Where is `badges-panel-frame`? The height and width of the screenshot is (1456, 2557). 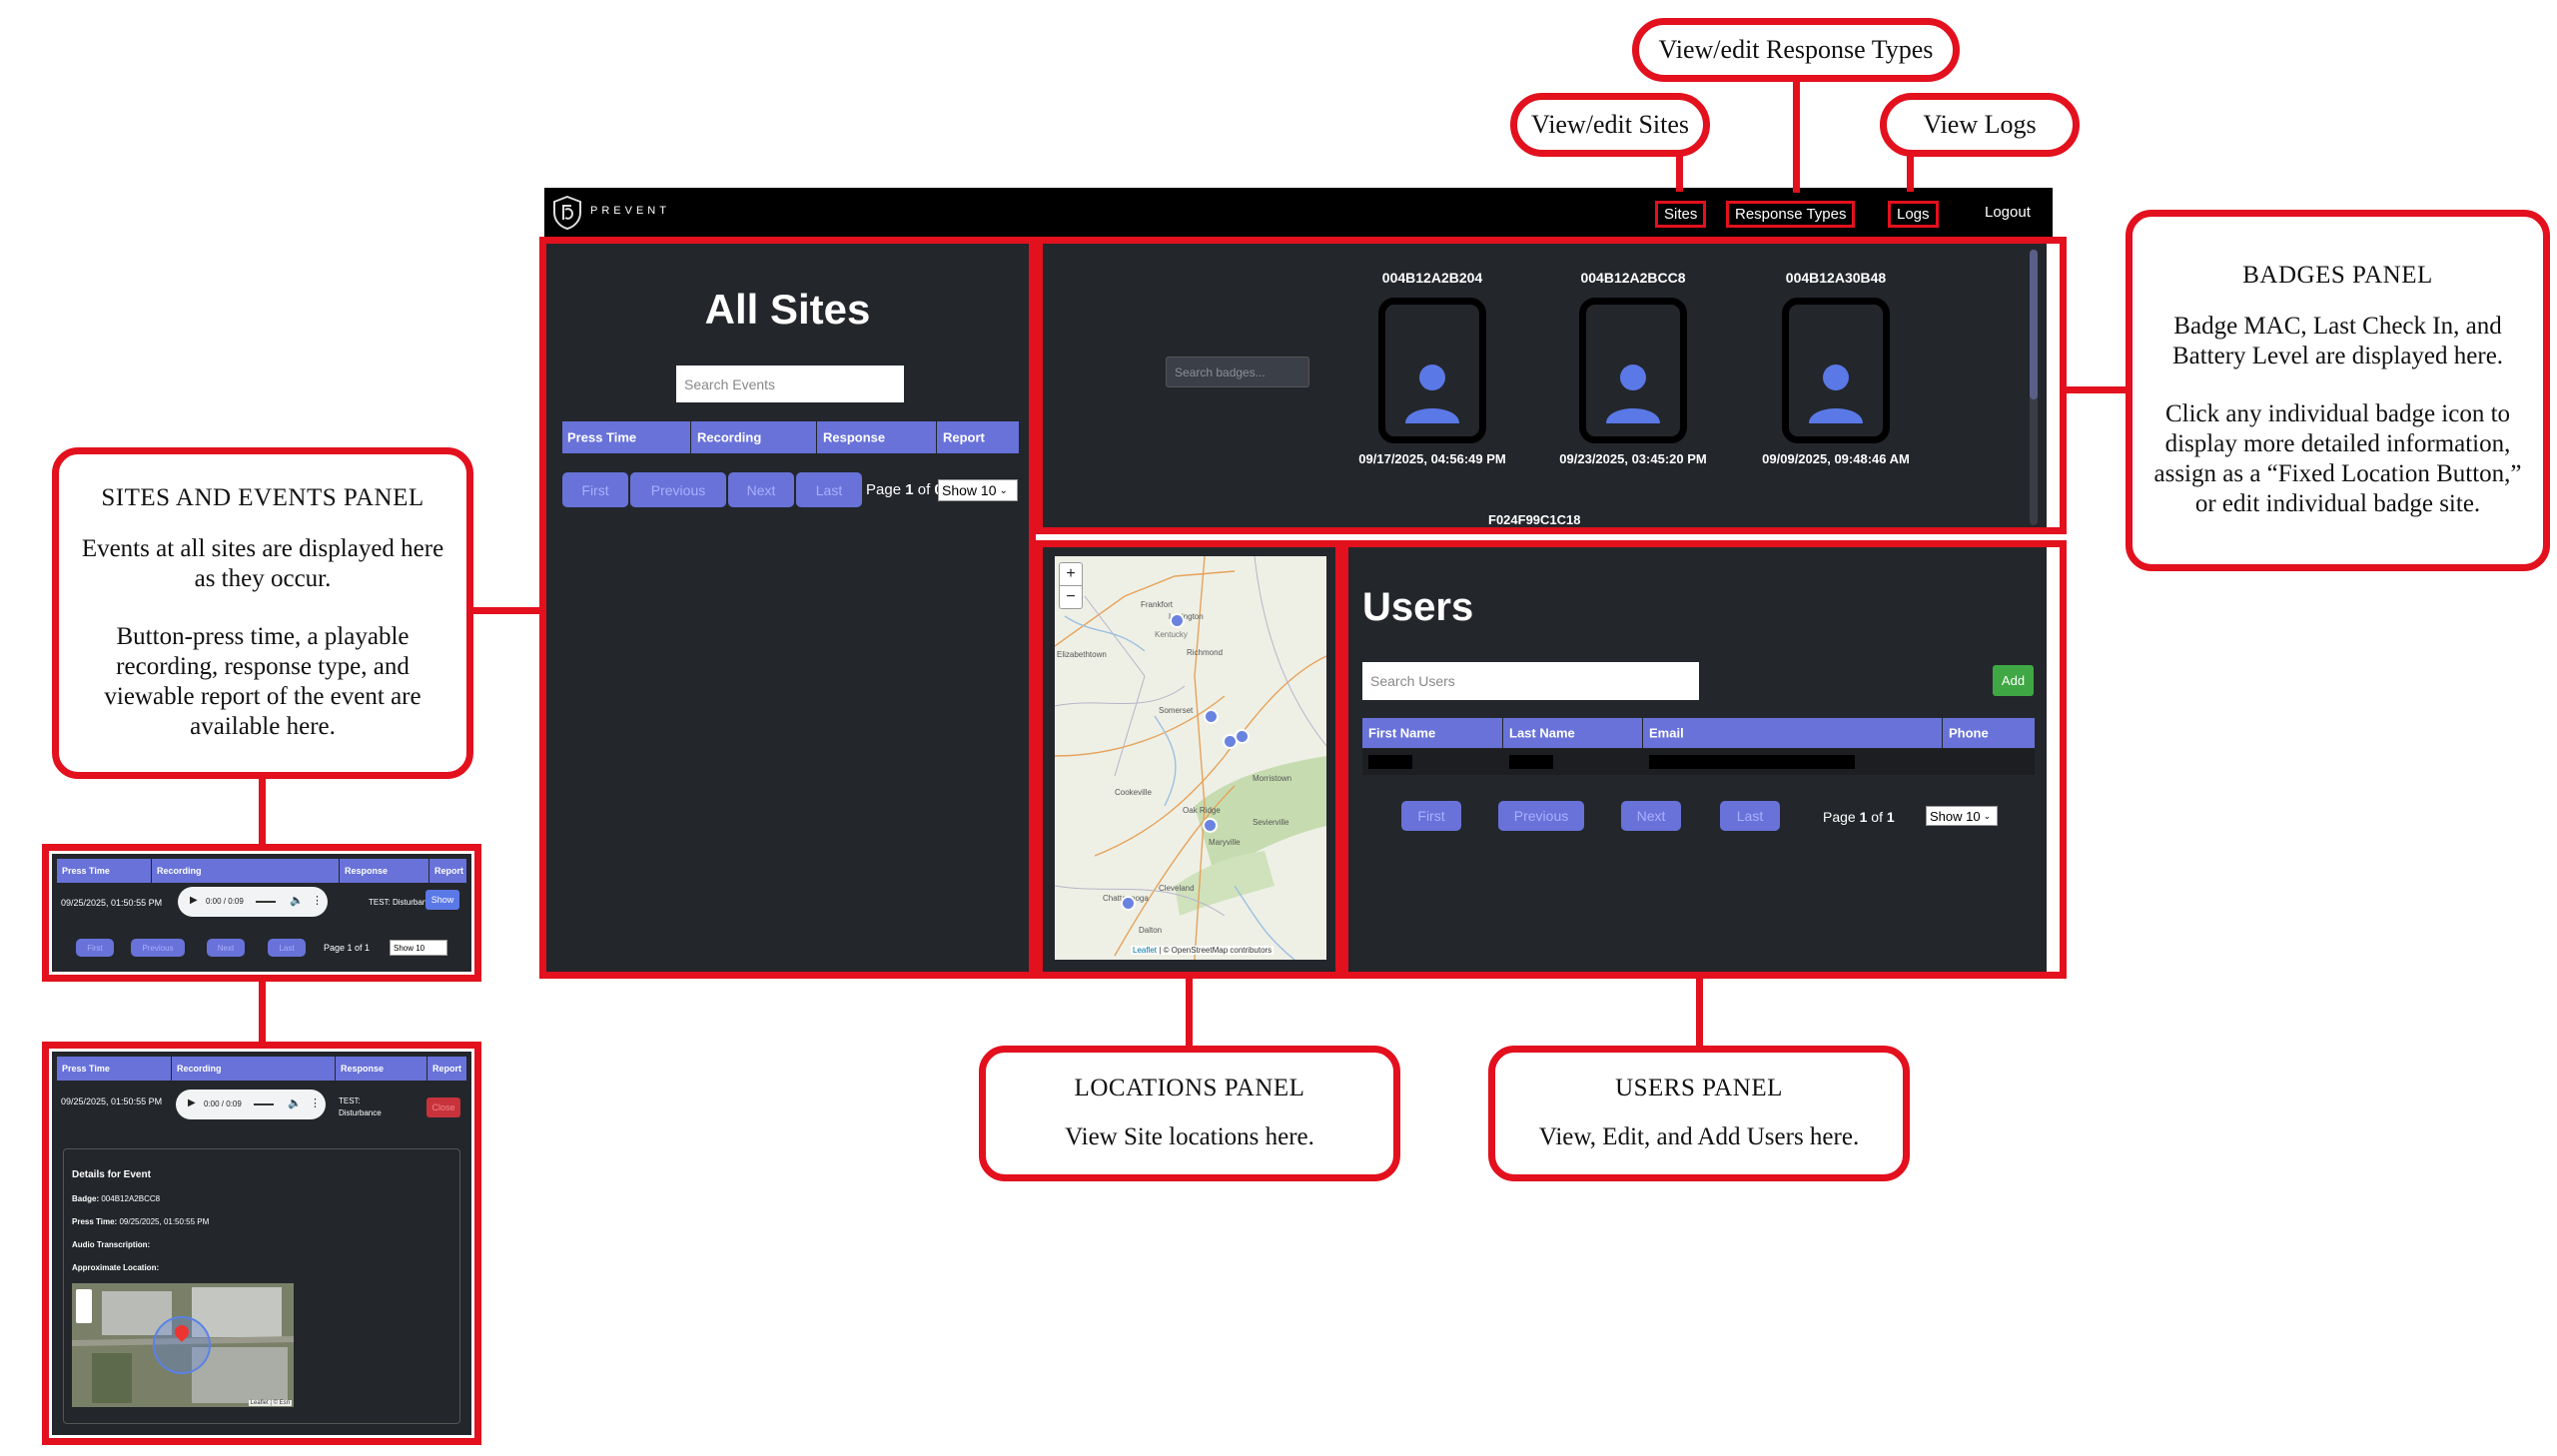 badges-panel-frame is located at coordinates (1551, 386).